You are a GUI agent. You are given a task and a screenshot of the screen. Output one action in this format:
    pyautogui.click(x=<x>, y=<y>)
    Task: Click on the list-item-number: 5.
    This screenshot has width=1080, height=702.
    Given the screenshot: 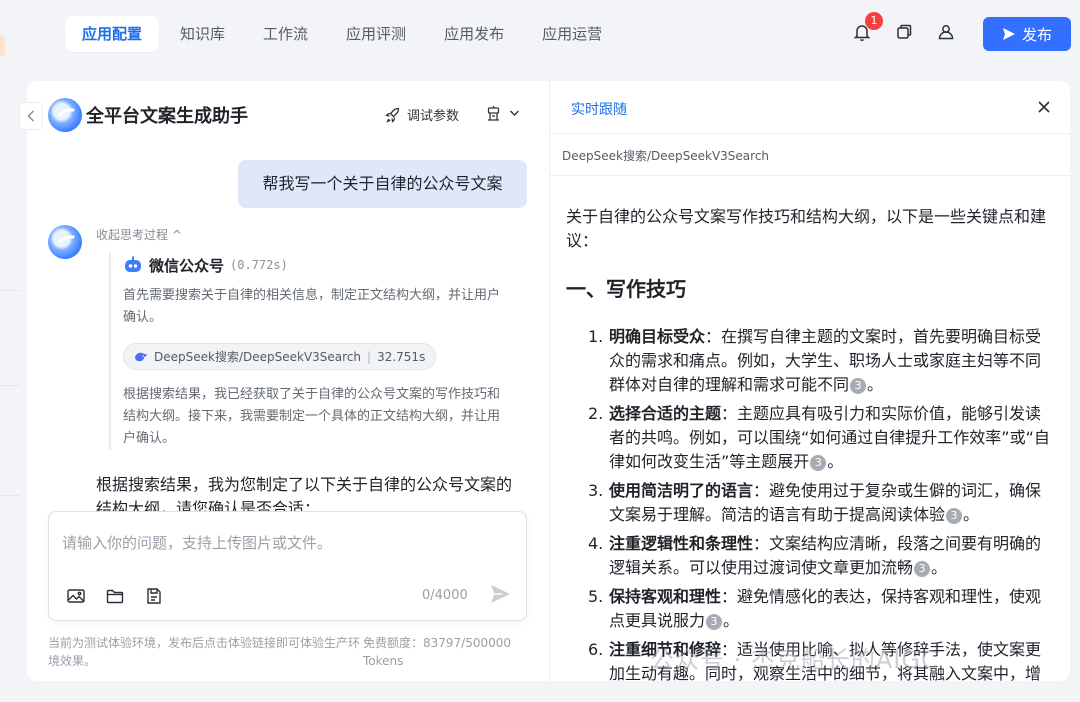 What is the action you would take?
    pyautogui.click(x=596, y=596)
    